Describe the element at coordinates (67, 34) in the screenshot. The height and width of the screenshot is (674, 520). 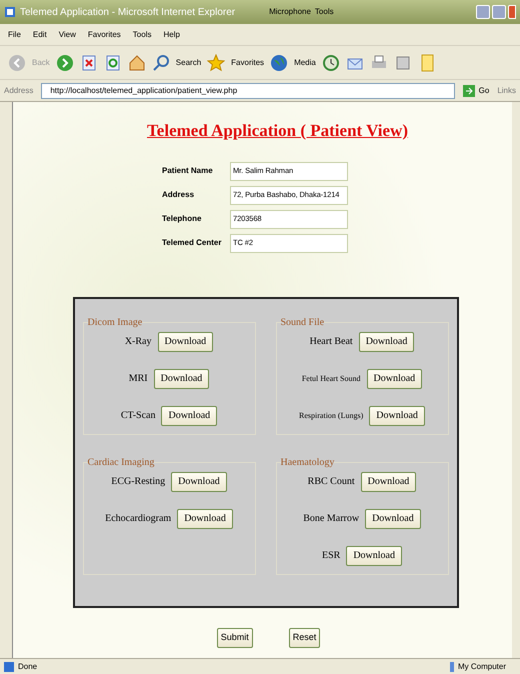
I see `menu-item: View` at that location.